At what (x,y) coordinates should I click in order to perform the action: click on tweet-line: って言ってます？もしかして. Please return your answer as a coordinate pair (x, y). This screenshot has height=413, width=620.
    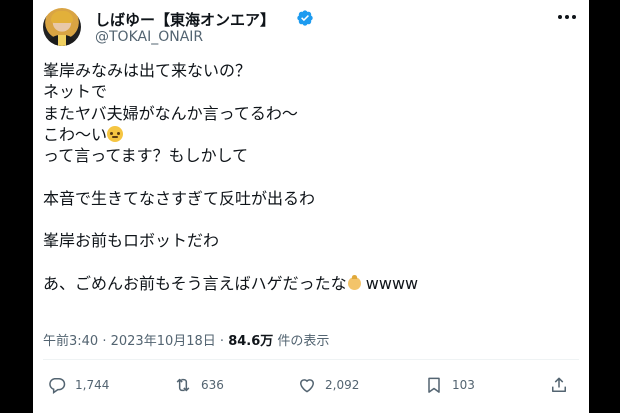
    Looking at the image, I should click on (146, 156).